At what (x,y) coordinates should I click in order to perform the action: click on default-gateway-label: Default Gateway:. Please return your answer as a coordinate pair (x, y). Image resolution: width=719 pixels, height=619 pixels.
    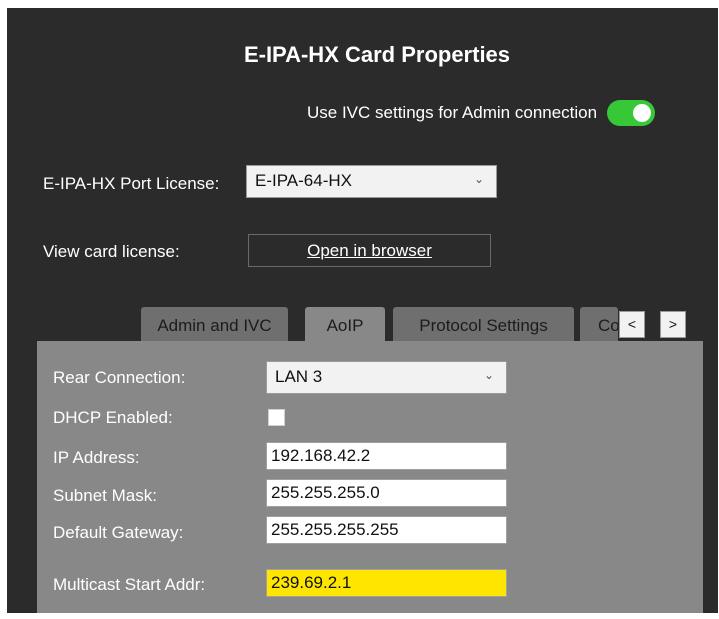
    Looking at the image, I should click on (118, 532).